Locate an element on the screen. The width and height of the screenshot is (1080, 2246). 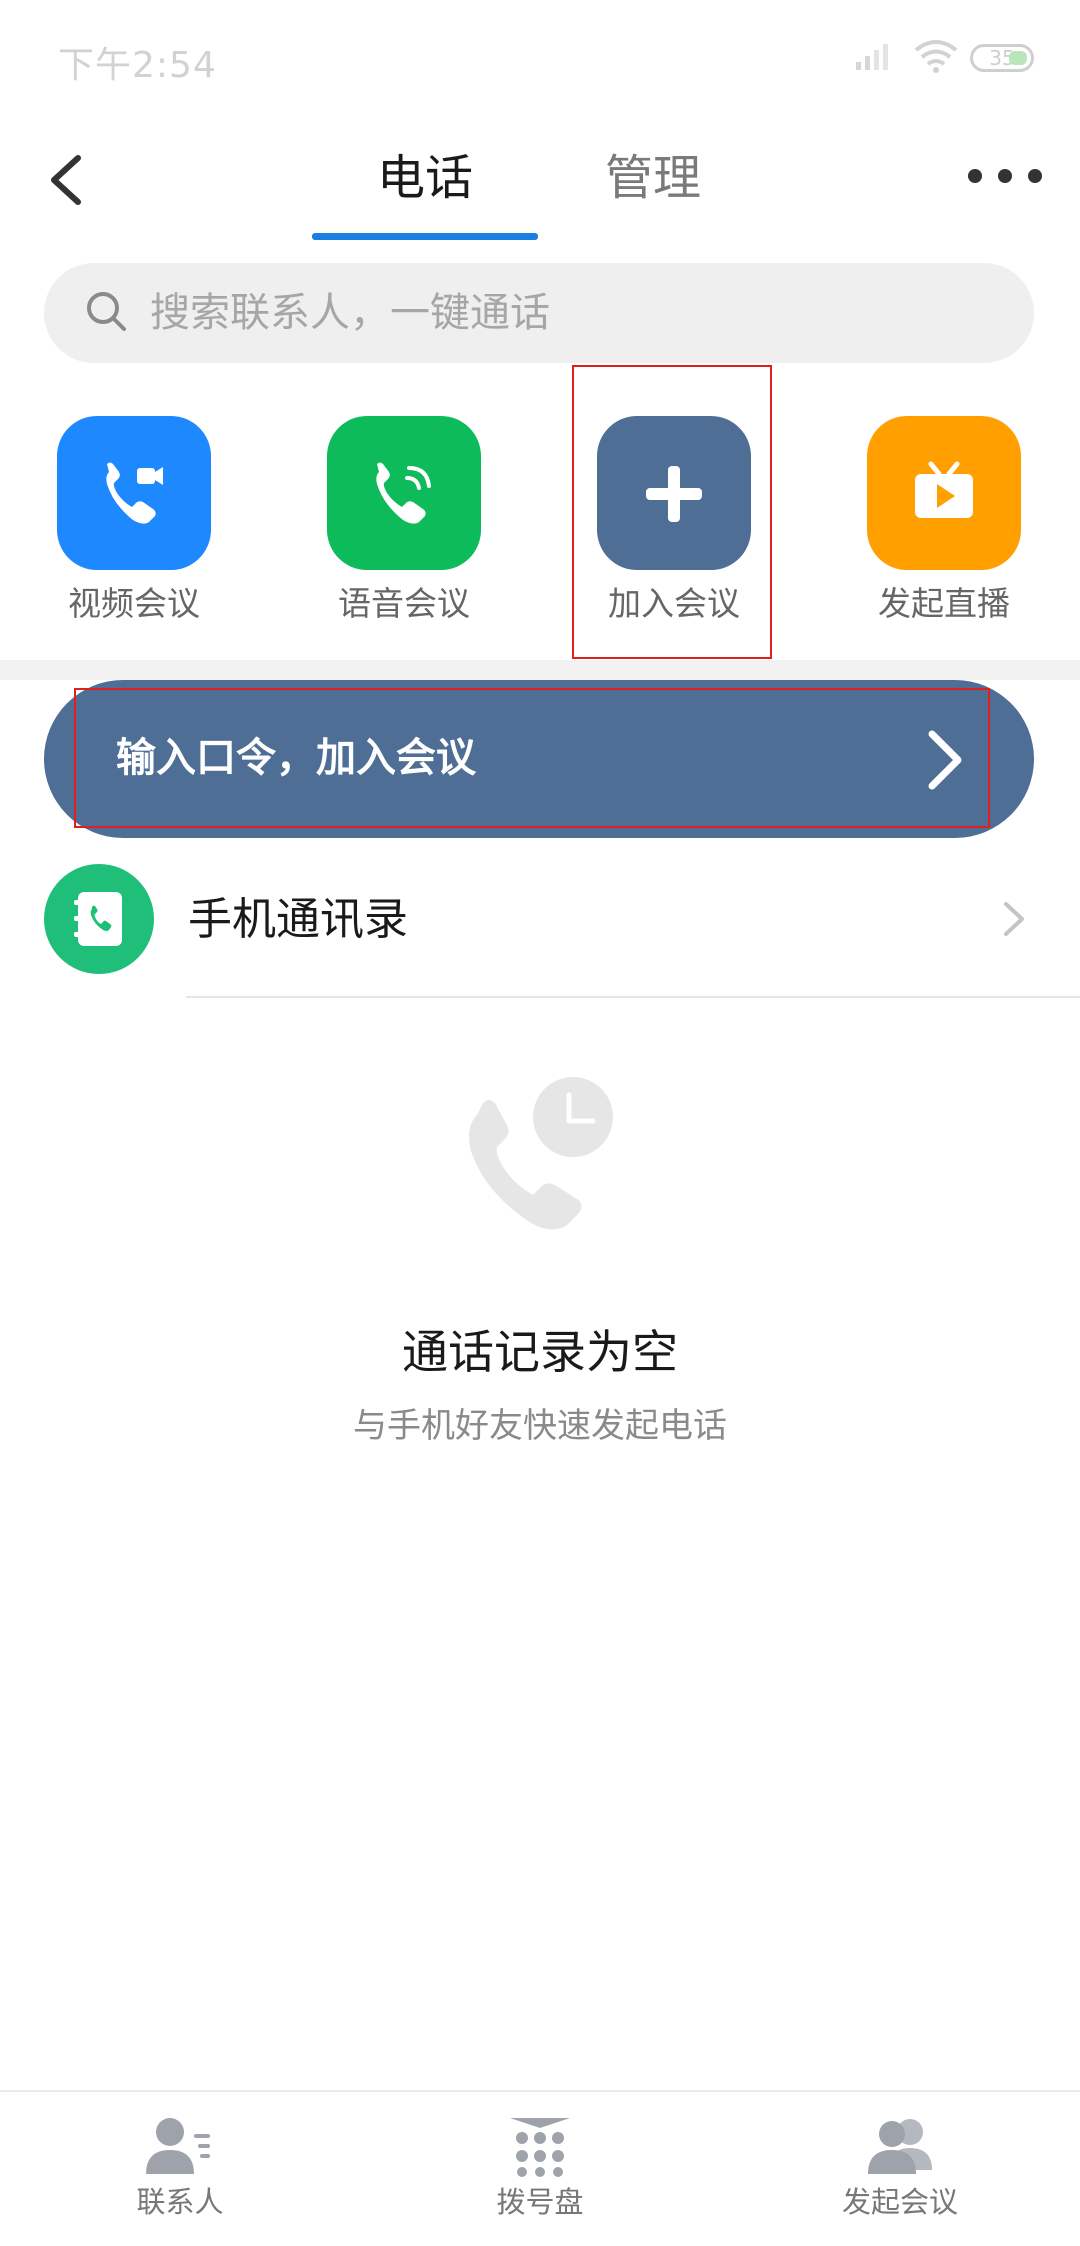
search-bar: 搜索联系人，一键通话 is located at coordinates (539, 313).